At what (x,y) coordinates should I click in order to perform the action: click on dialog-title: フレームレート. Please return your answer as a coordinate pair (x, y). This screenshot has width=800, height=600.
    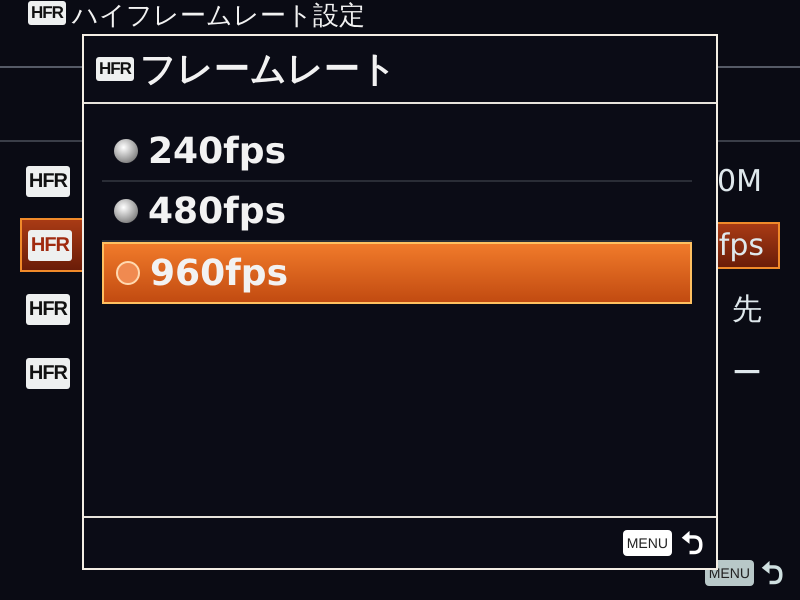
    Looking at the image, I should click on (268, 70).